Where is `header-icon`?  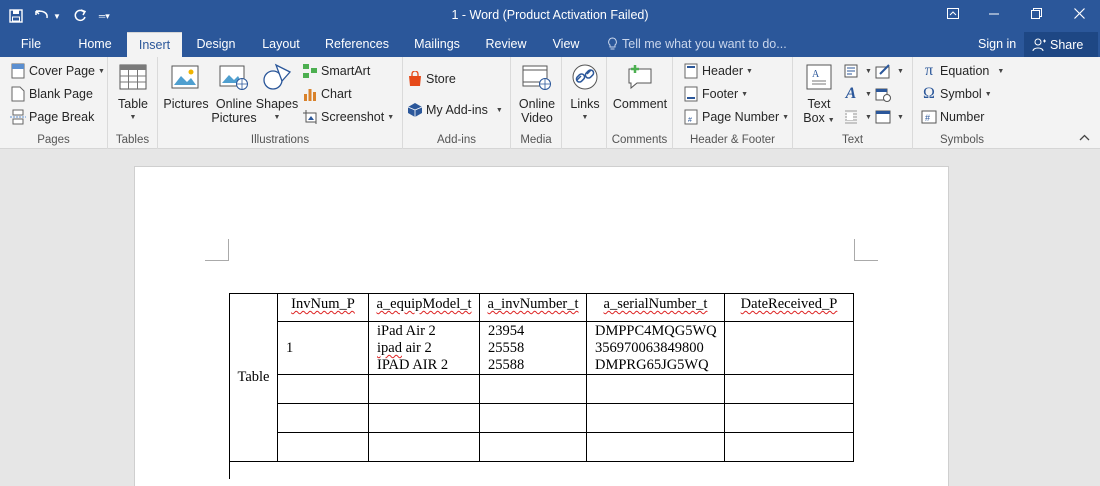
header-icon is located at coordinates (691, 71).